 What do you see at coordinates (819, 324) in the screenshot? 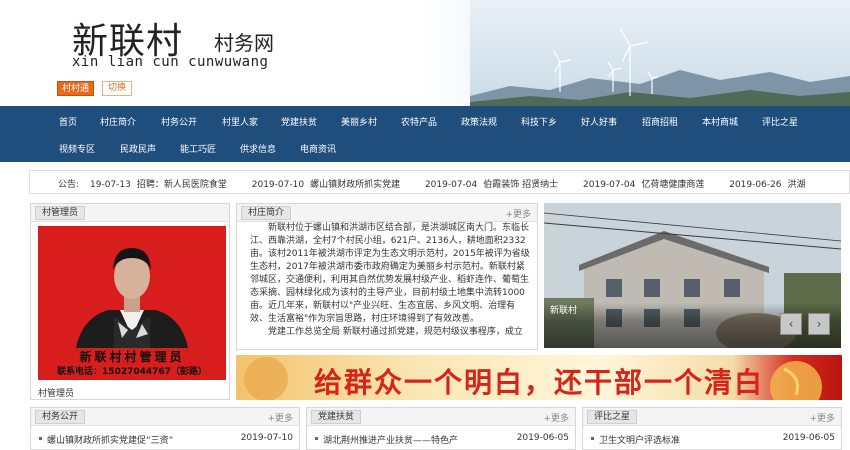
I see `slider-next-button: ›` at bounding box center [819, 324].